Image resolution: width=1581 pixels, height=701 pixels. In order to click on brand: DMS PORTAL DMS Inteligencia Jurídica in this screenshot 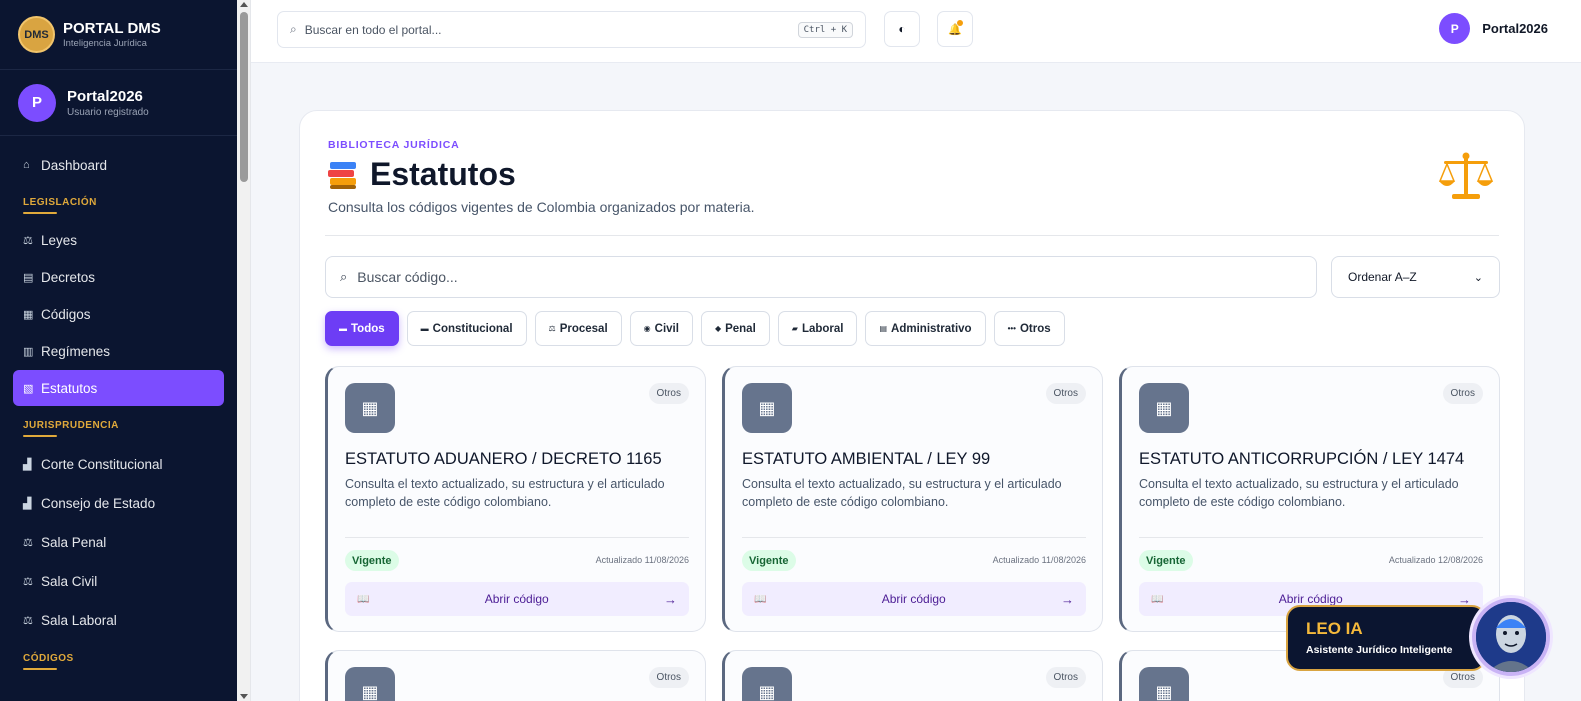, I will do `click(118, 35)`.